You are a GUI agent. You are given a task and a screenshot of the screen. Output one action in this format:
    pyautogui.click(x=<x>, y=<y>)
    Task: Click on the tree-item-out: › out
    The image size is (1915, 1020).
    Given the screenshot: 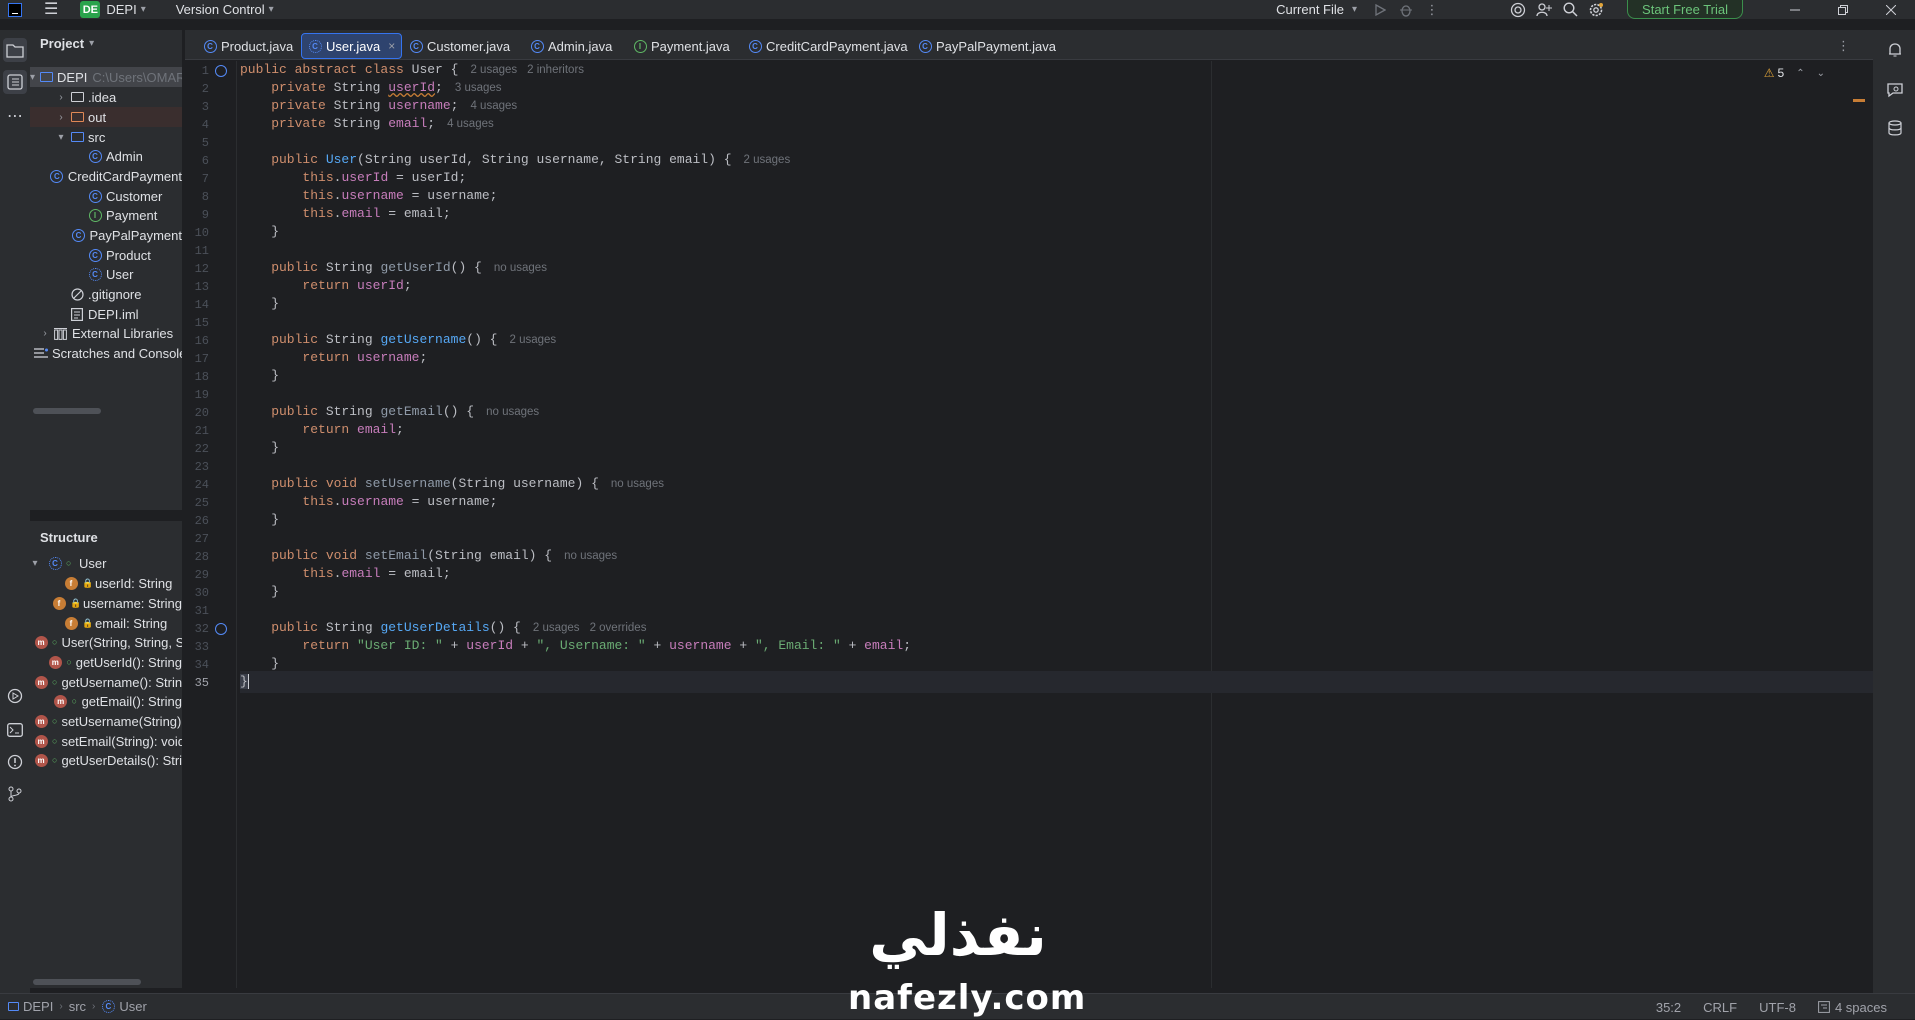 What is the action you would take?
    pyautogui.click(x=106, y=117)
    